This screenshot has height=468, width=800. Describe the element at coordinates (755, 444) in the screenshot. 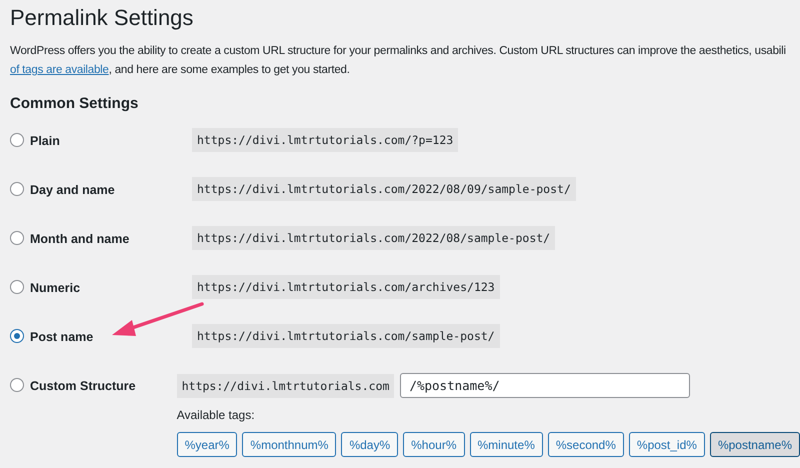

I see `tag-button: %postname%` at that location.